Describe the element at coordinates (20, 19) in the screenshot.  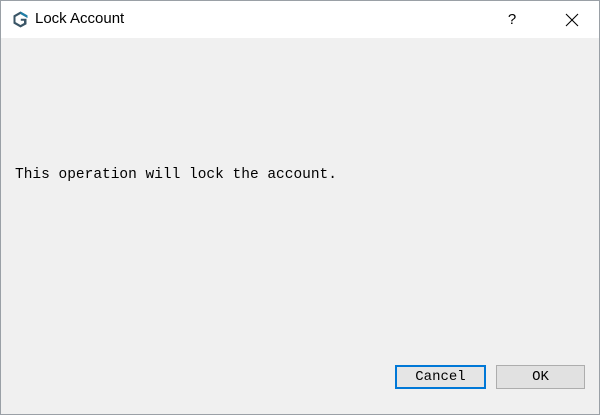
I see `app-logo-icon` at that location.